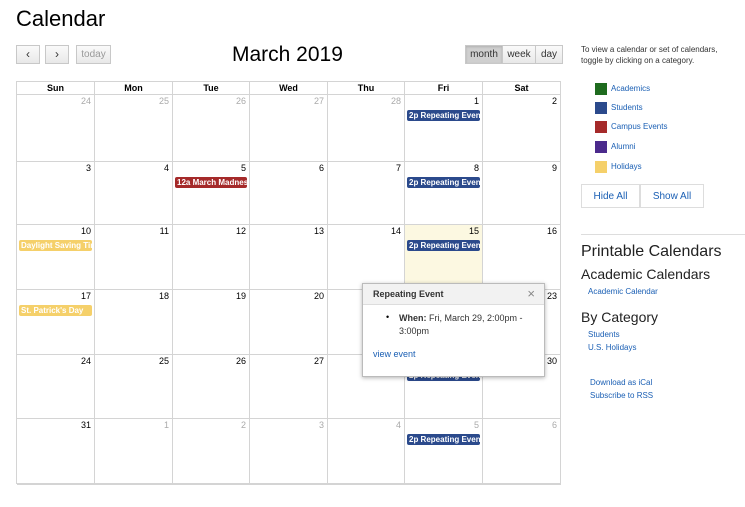 This screenshot has height=507, width=745. What do you see at coordinates (366, 193) in the screenshot?
I see `day-cell: 7` at bounding box center [366, 193].